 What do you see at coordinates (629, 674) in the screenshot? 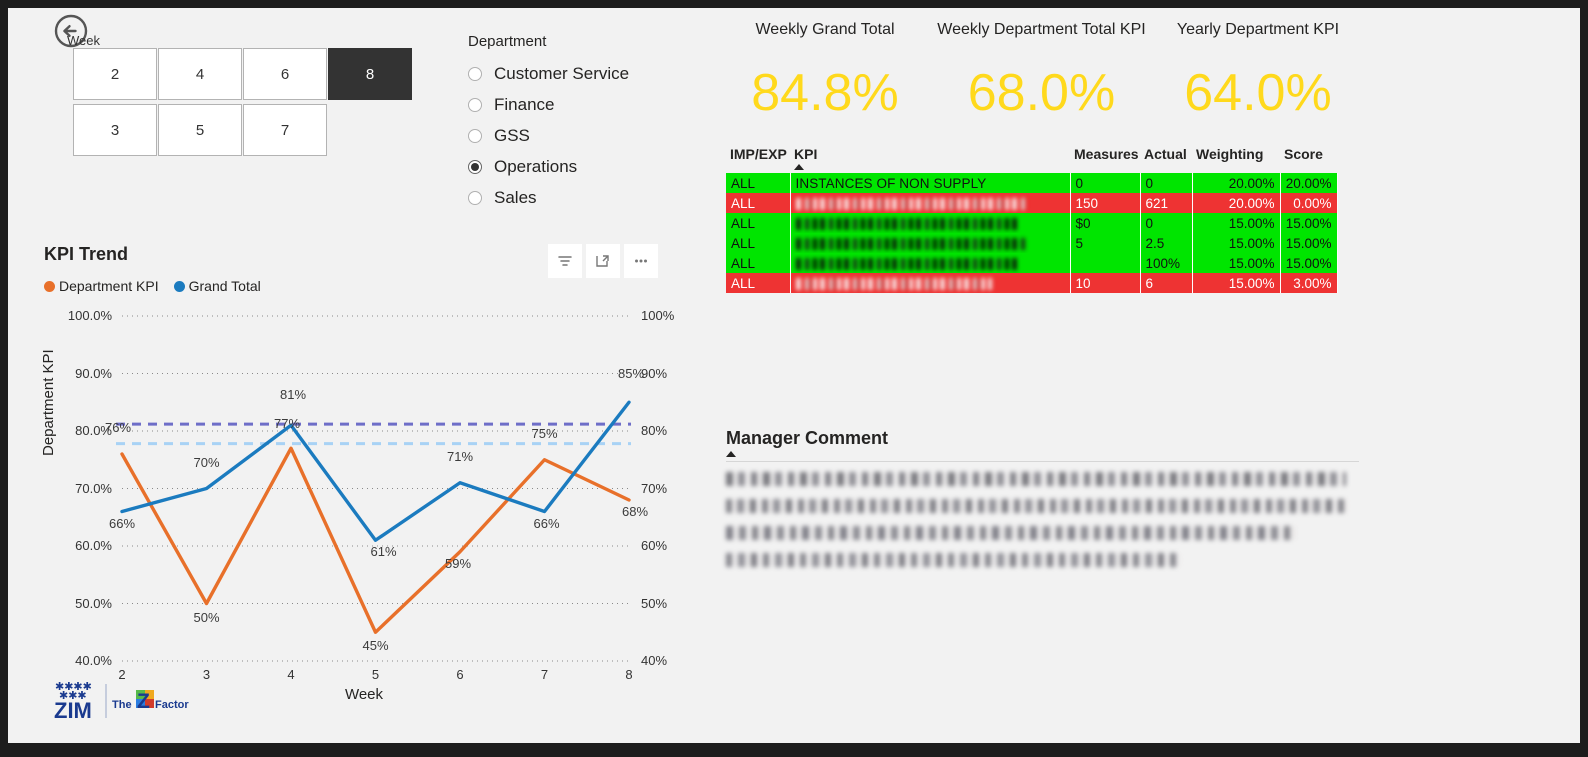
I see `x-axis-tick: 8` at bounding box center [629, 674].